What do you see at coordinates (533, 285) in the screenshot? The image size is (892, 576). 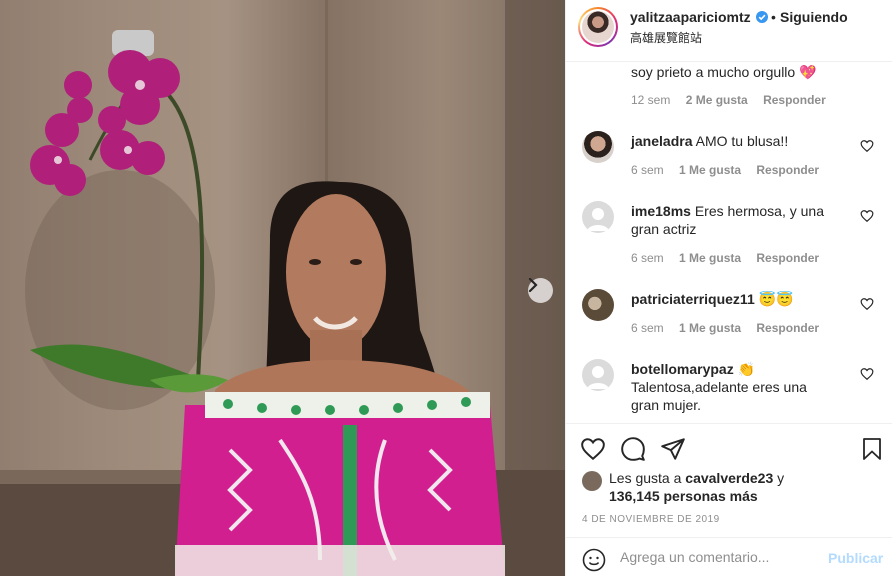 I see `chevron-right-icon` at bounding box center [533, 285].